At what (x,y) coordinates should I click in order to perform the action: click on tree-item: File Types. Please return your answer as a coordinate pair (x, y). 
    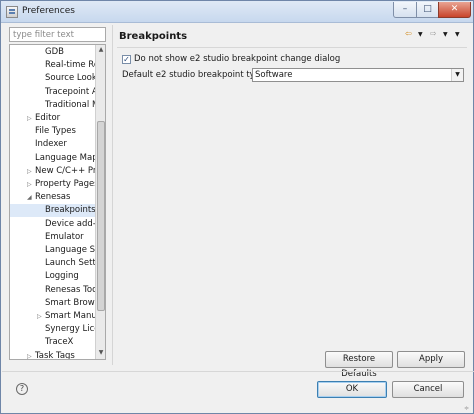
    Looking at the image, I should click on (52, 131).